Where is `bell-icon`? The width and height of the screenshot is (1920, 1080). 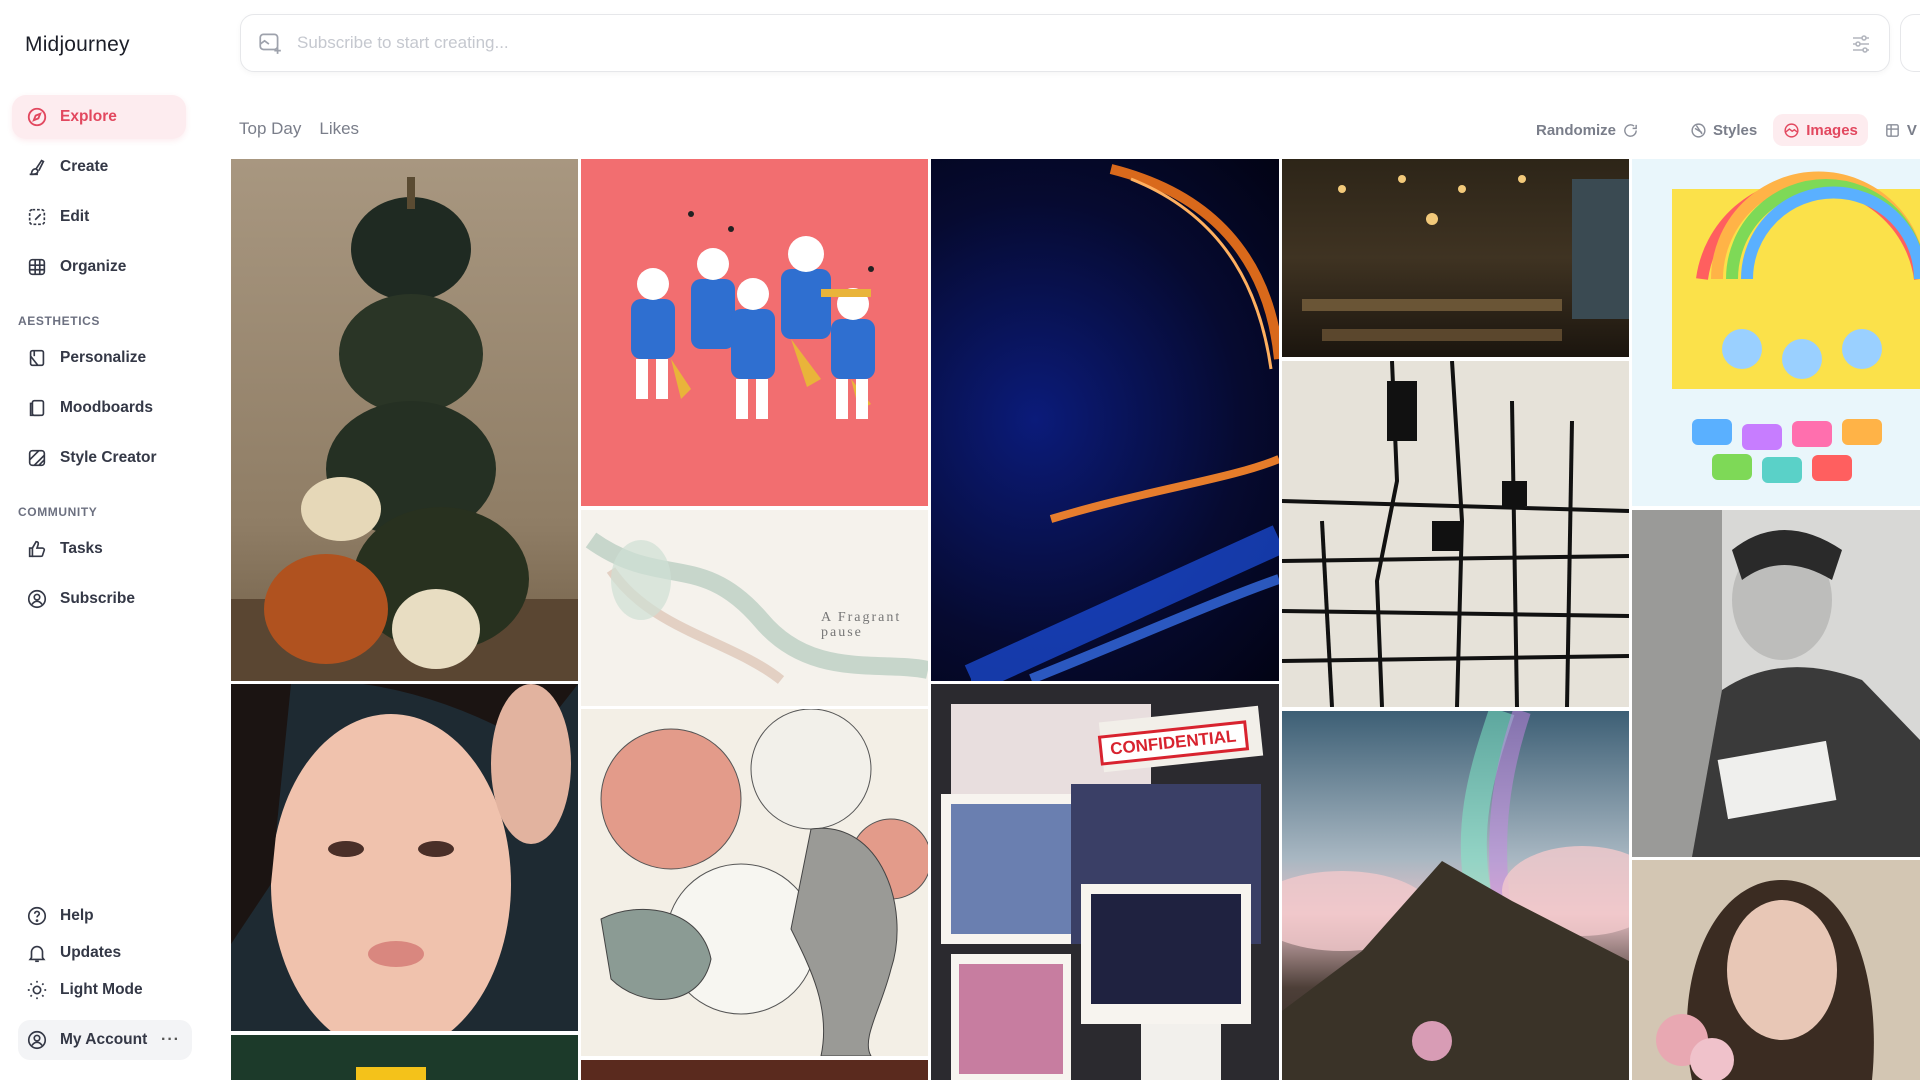
bell-icon is located at coordinates (37, 953).